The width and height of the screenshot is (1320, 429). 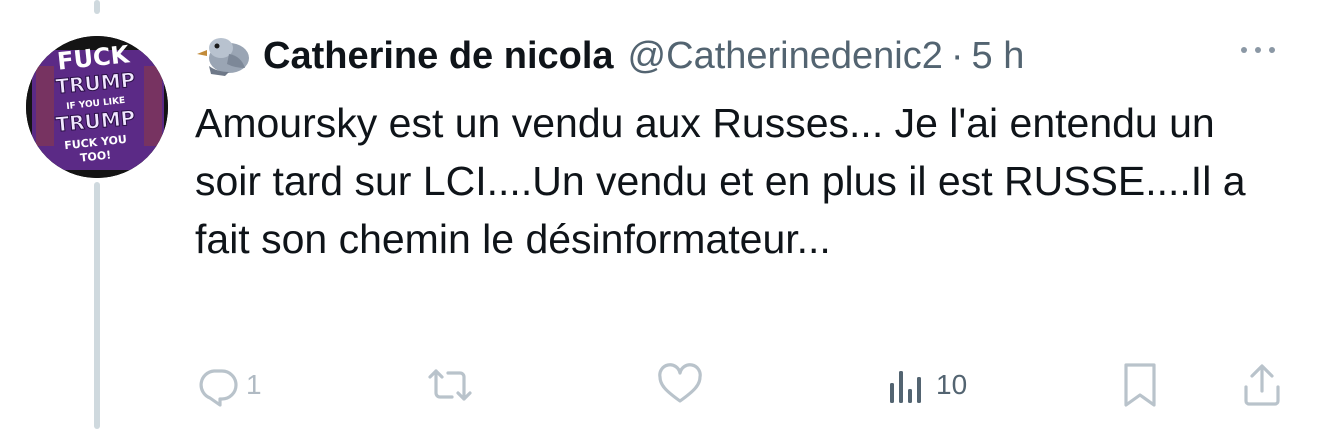 I want to click on reply-button: 1, so click(x=229, y=385).